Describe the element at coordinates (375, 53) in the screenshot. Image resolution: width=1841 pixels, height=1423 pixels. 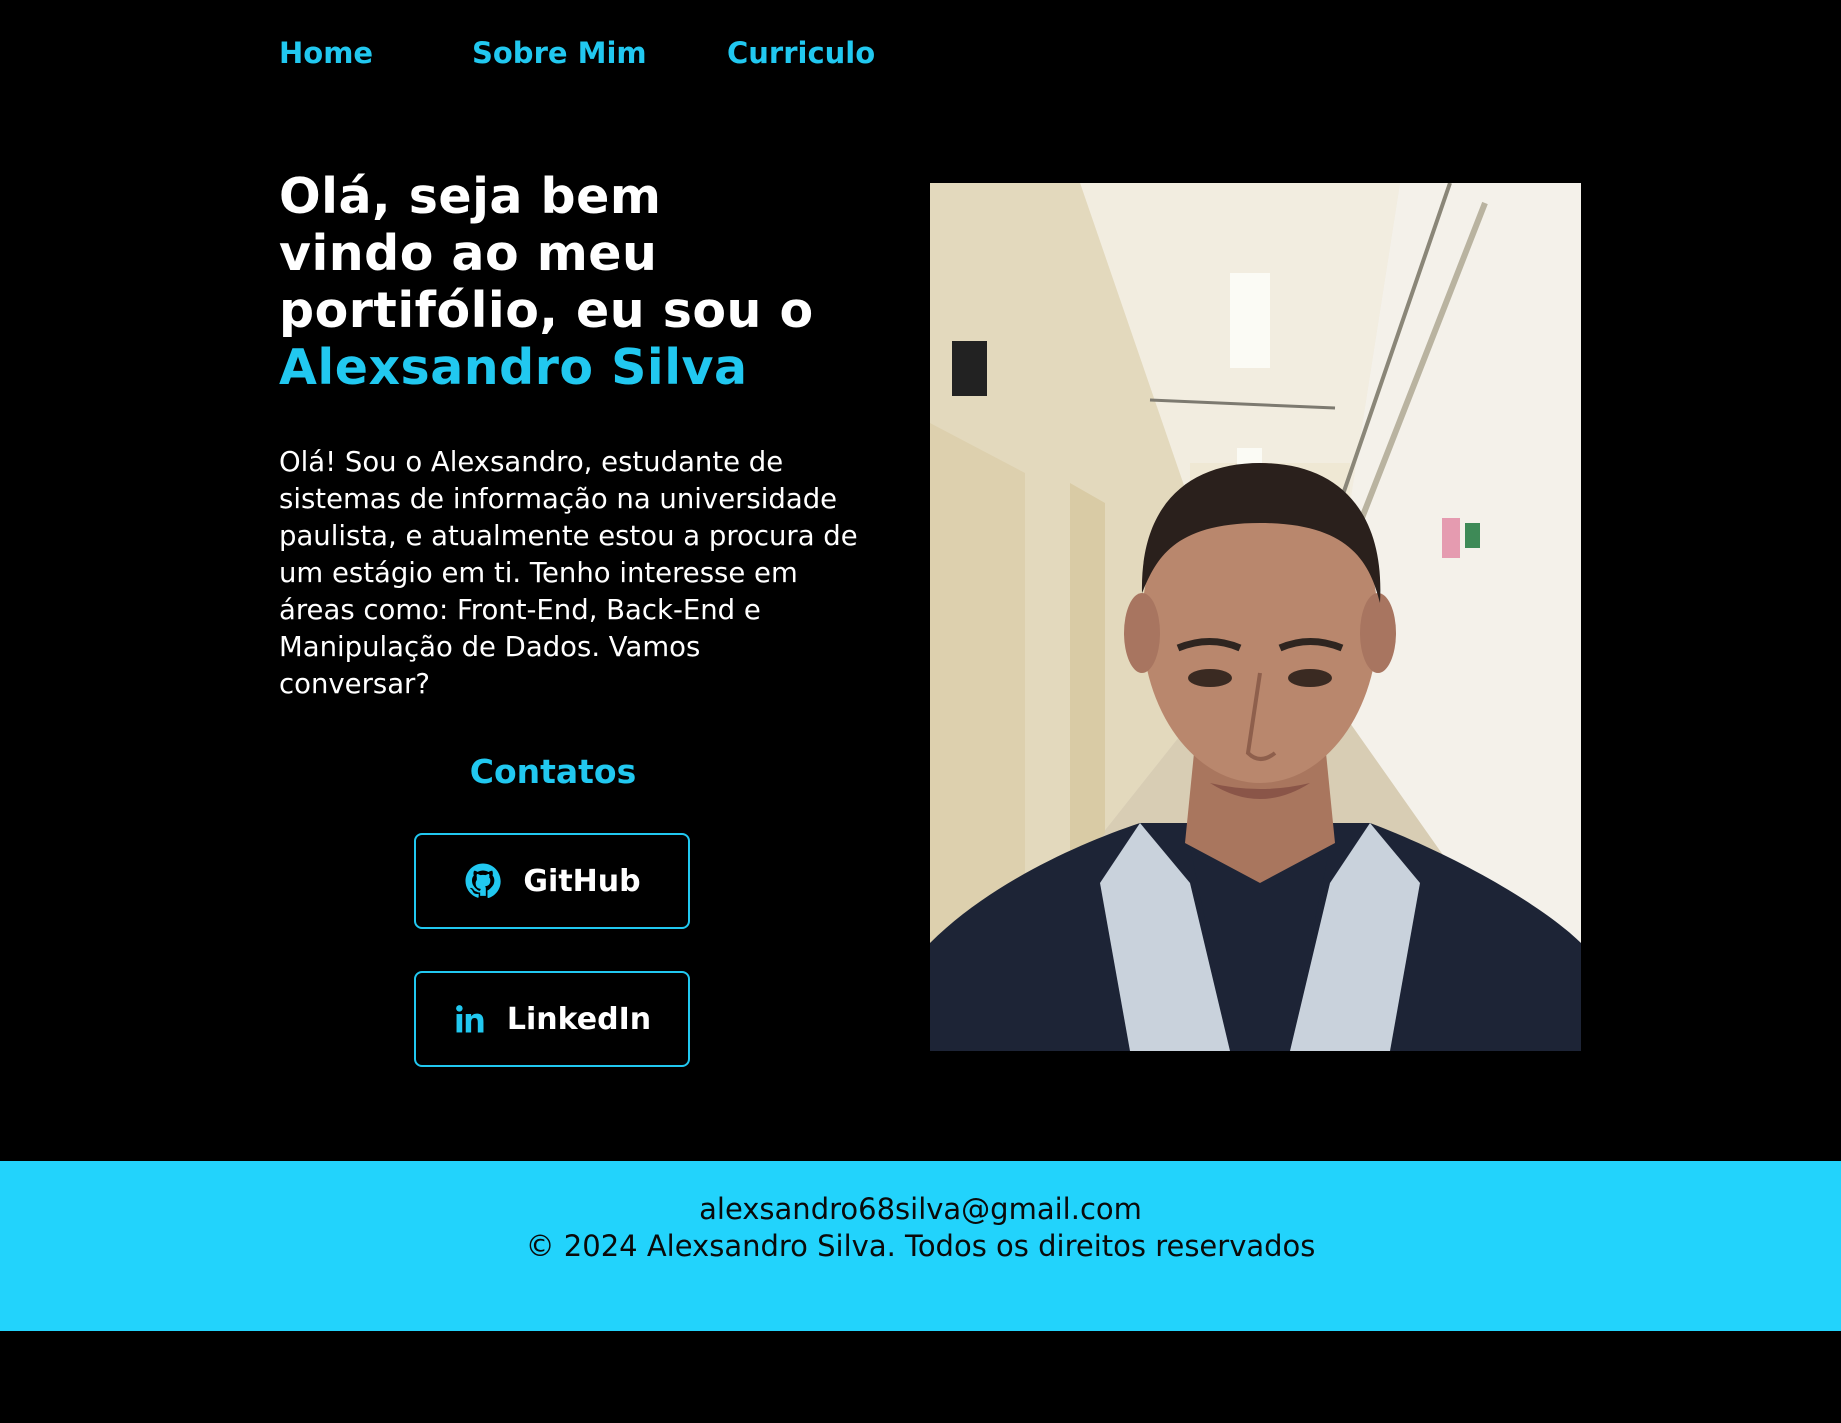
I see `nav-home-link: Home` at that location.